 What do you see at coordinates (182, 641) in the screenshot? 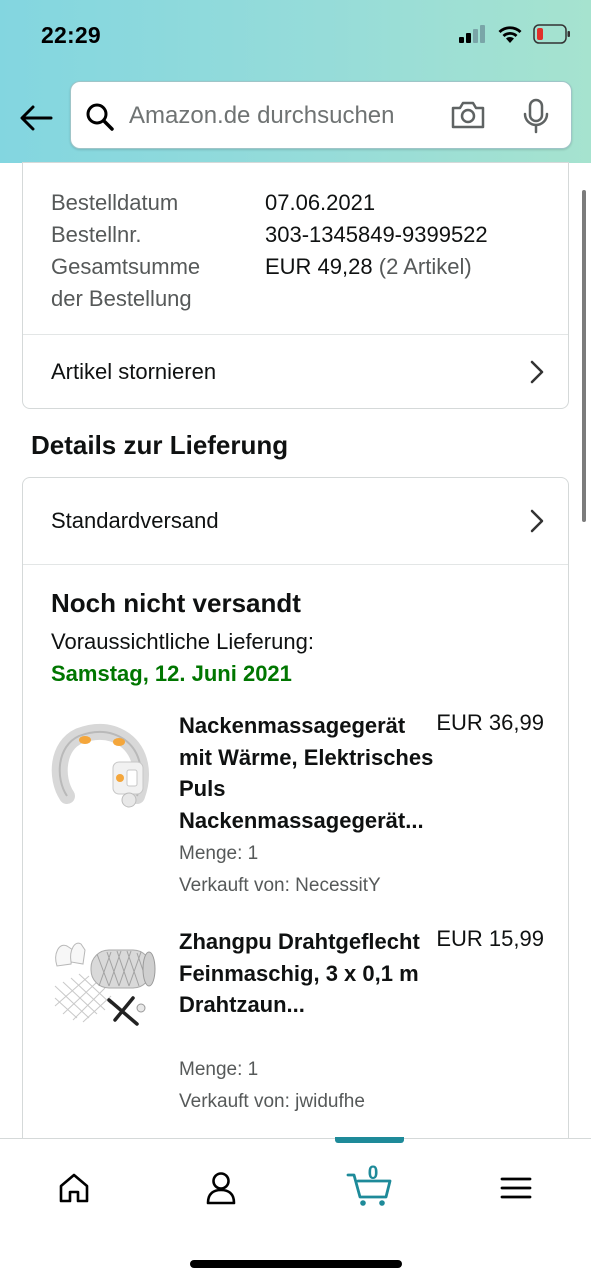
I see `delivery-estimate-label: Voraussichtliche Lieferung:` at bounding box center [182, 641].